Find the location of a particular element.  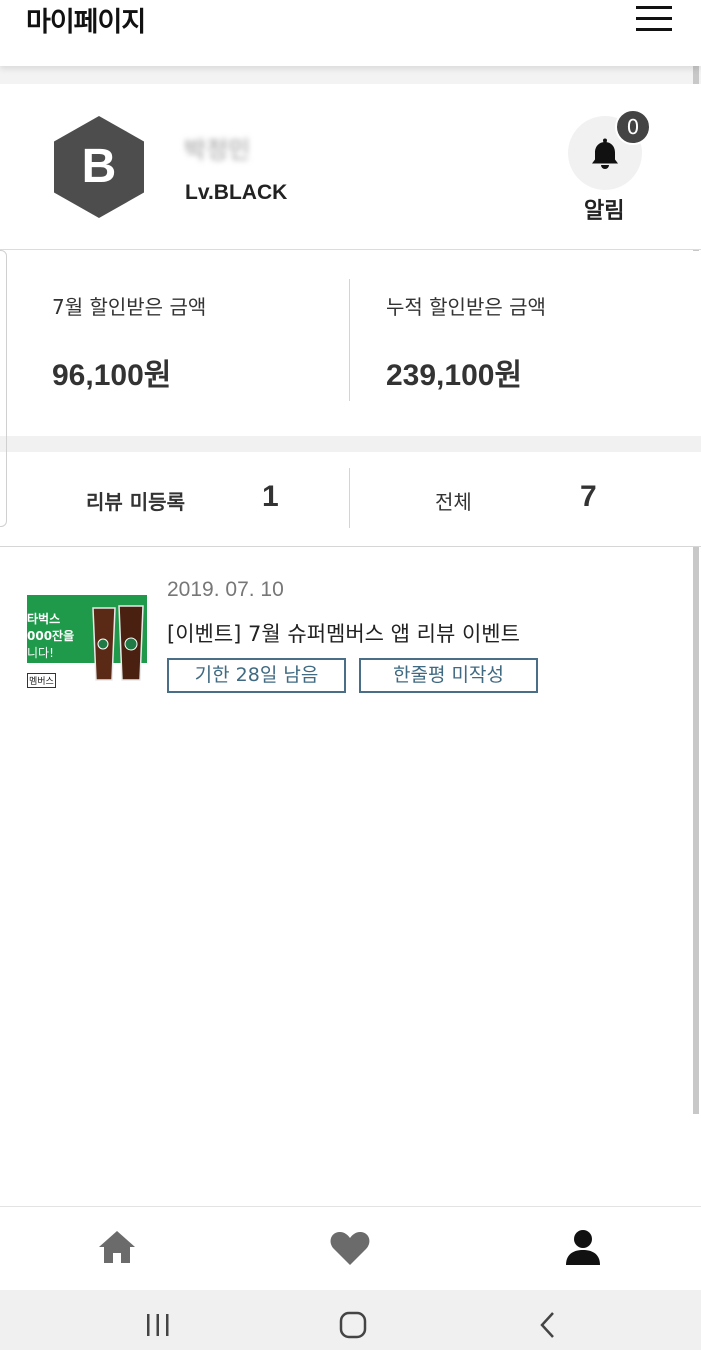

thumbnail-logo: 멤버스 is located at coordinates (41, 680).